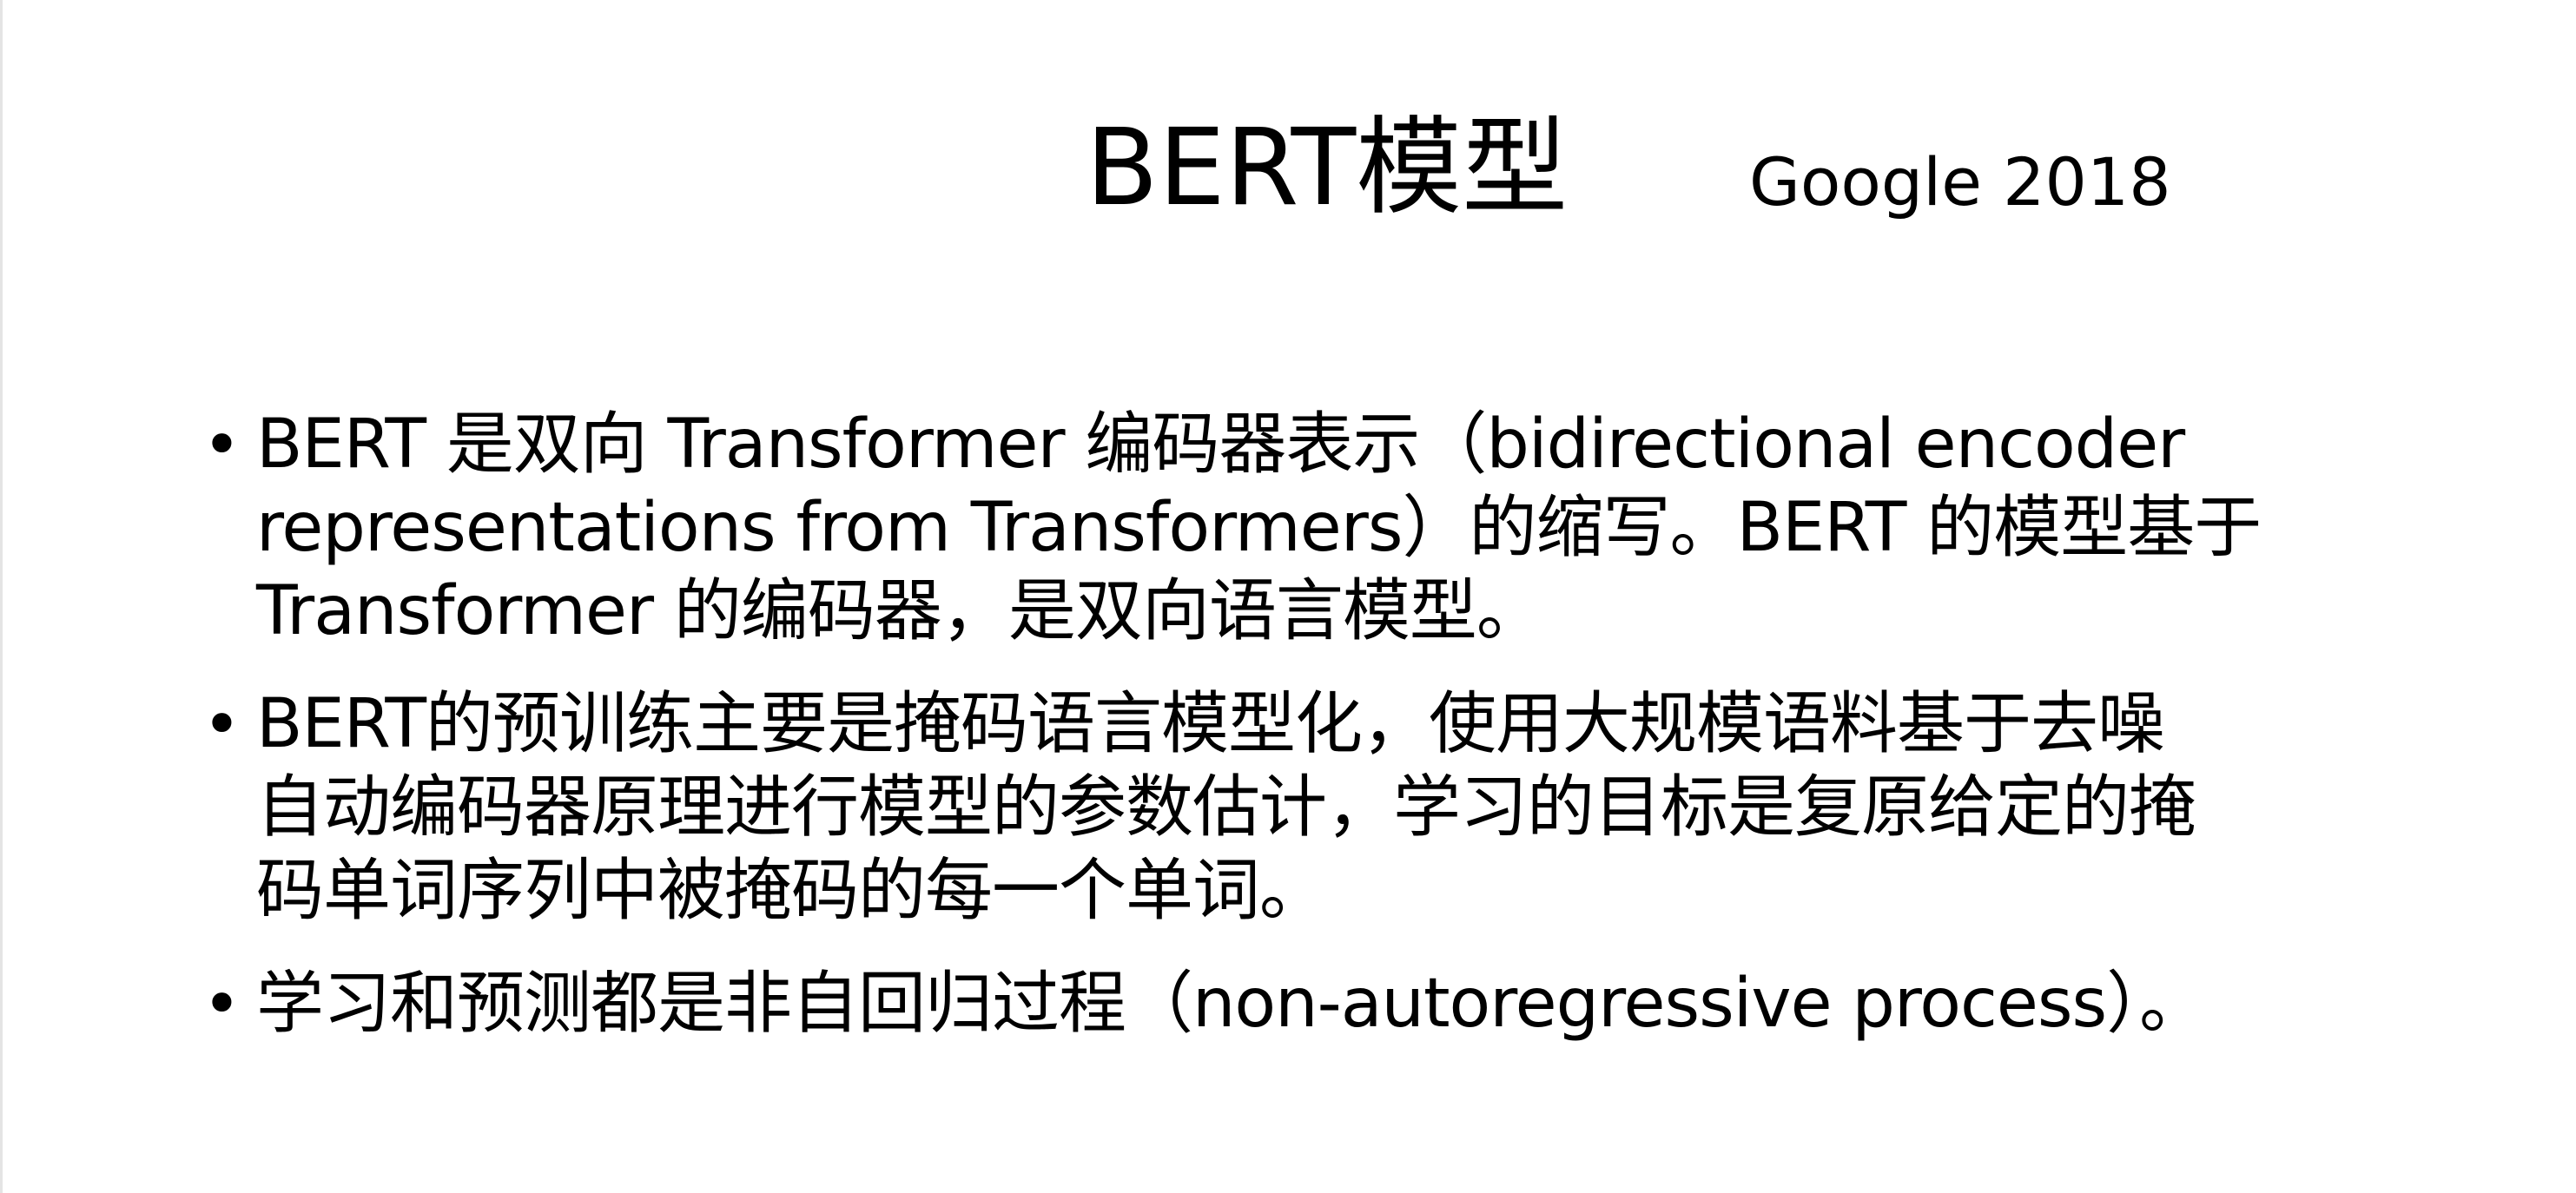 The image size is (2576, 1193). I want to click on bullet-line: 码单词序列中被掩码的每一个单词。, so click(791, 891).